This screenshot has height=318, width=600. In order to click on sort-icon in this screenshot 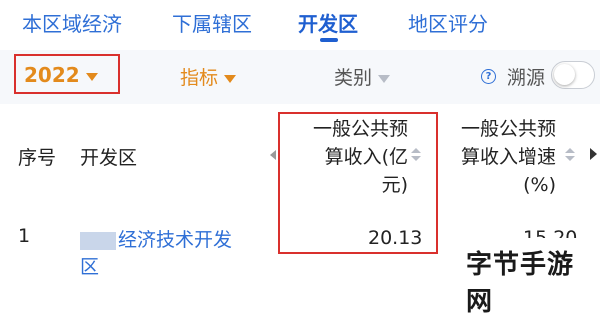, I will do `click(570, 155)`.